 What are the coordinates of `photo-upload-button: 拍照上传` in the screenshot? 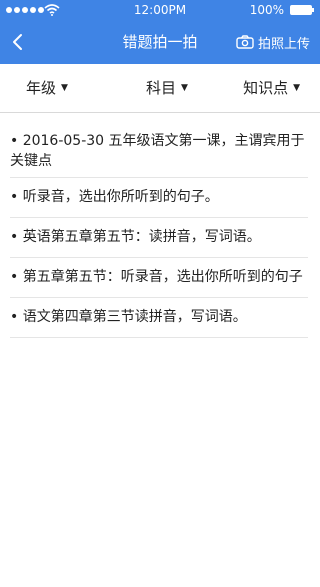 It's located at (273, 42).